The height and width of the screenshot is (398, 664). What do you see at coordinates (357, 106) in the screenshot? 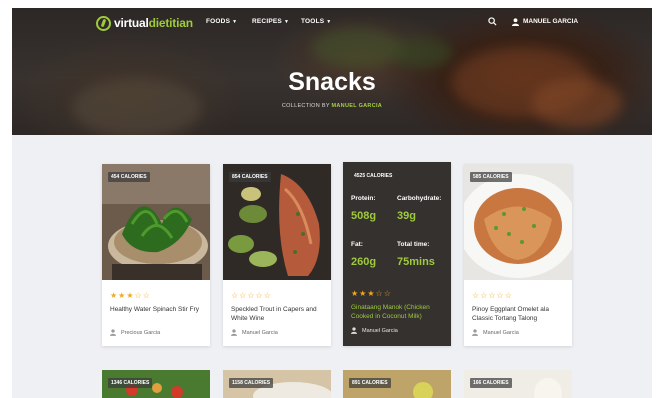
I see `byline-author-link: MANUEL GARCIA` at bounding box center [357, 106].